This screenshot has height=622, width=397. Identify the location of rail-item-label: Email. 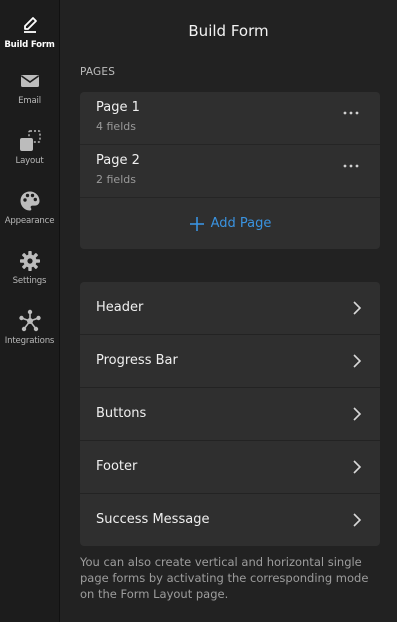
(29, 101).